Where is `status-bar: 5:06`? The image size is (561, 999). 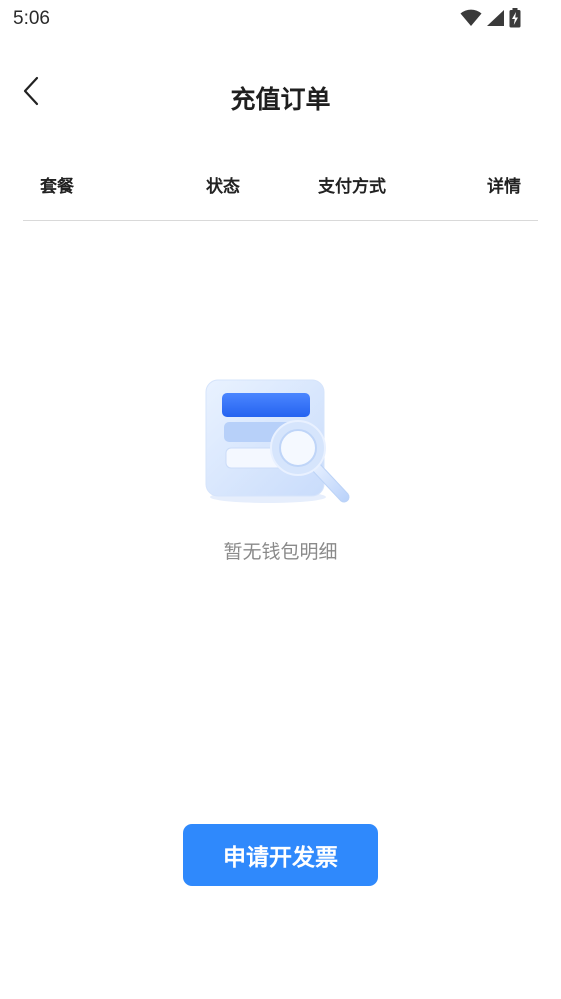 status-bar: 5:06 is located at coordinates (280, 20).